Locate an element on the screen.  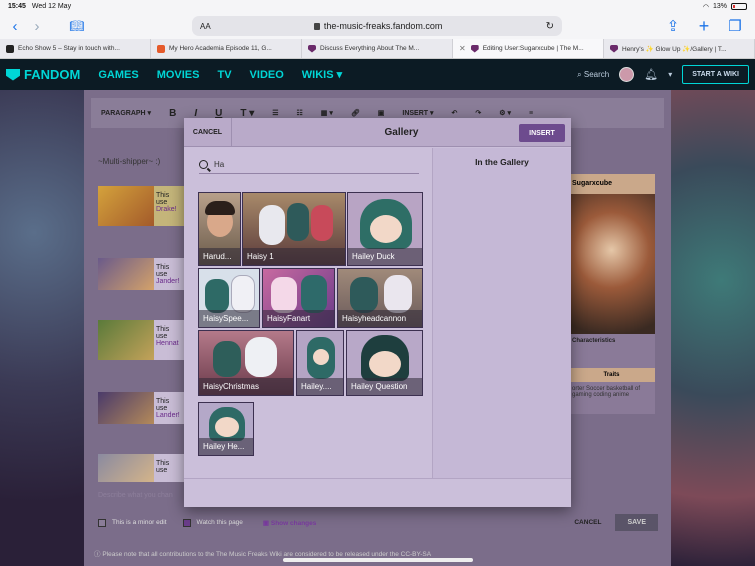
nav-wikis: WIKIS ▾ is located at coordinates (322, 74).